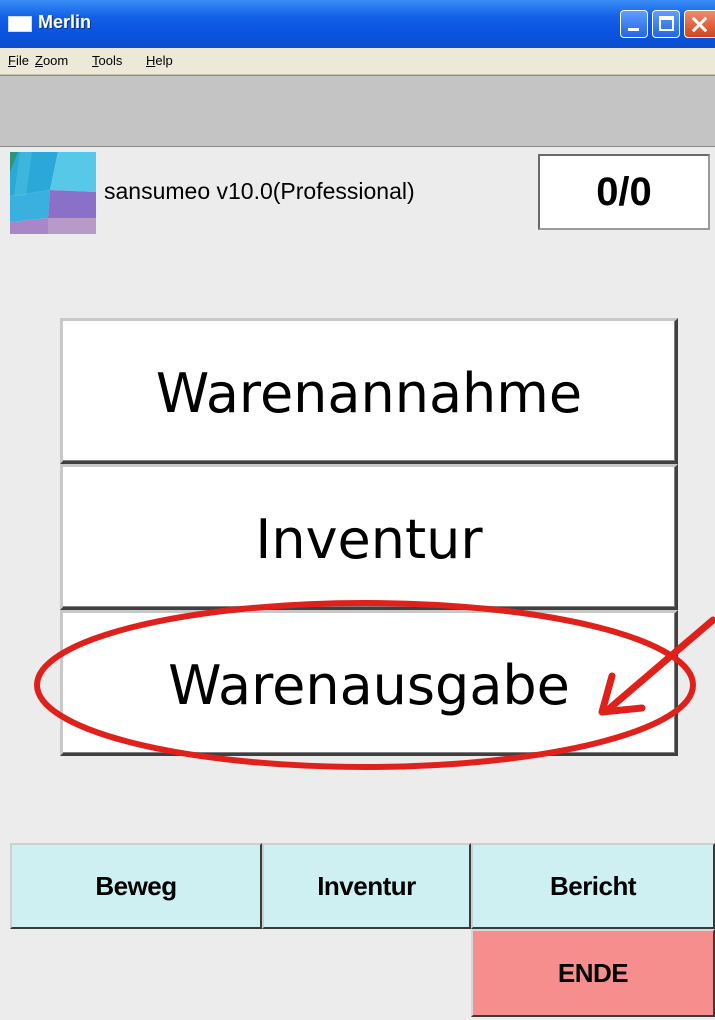 This screenshot has height=1020, width=715. Describe the element at coordinates (18, 60) in the screenshot. I see `menu-file: File` at that location.